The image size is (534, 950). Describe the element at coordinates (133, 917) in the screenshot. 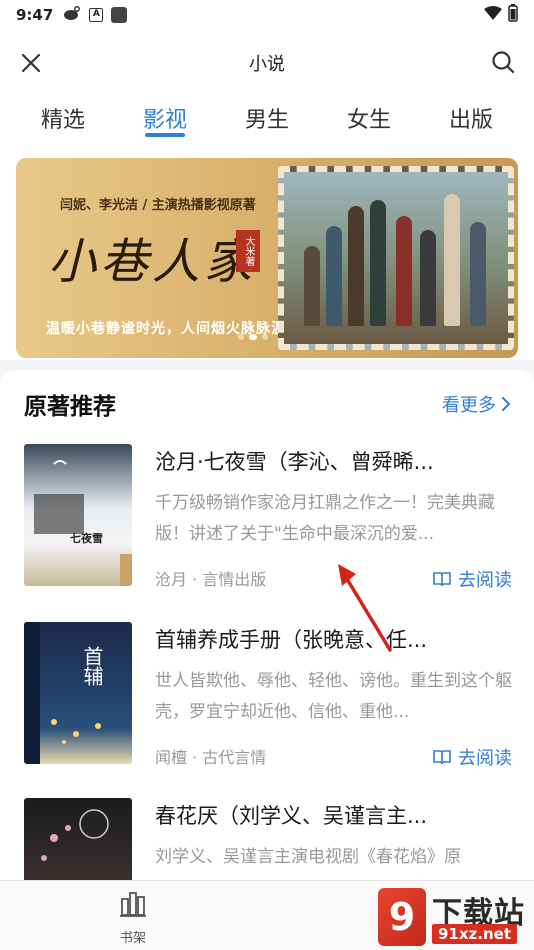

I see `nav-bookshelf: 书架` at that location.